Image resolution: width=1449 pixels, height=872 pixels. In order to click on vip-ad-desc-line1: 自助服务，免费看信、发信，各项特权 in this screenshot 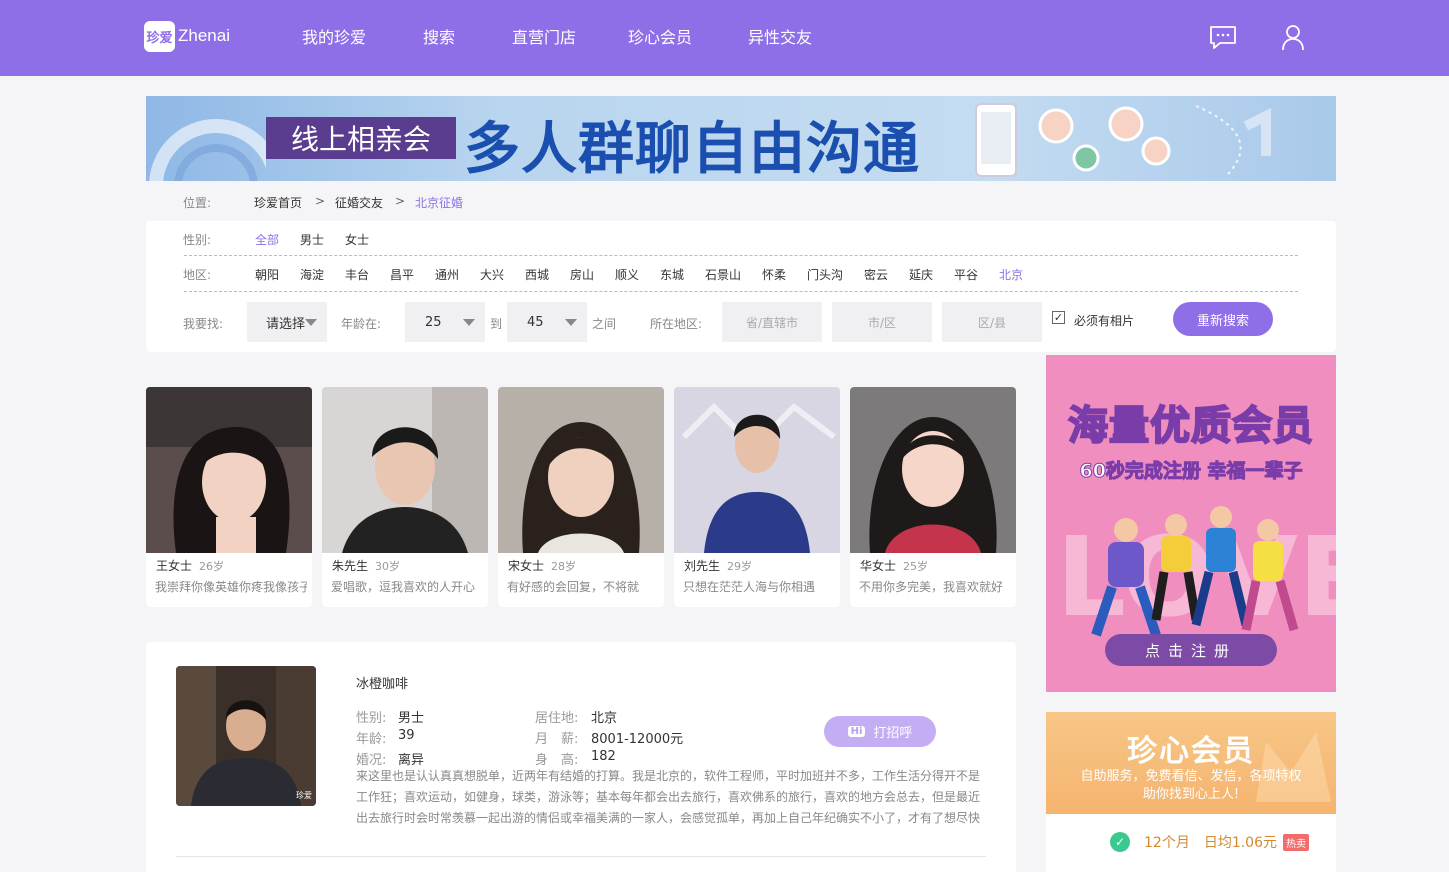, I will do `click(1191, 776)`.